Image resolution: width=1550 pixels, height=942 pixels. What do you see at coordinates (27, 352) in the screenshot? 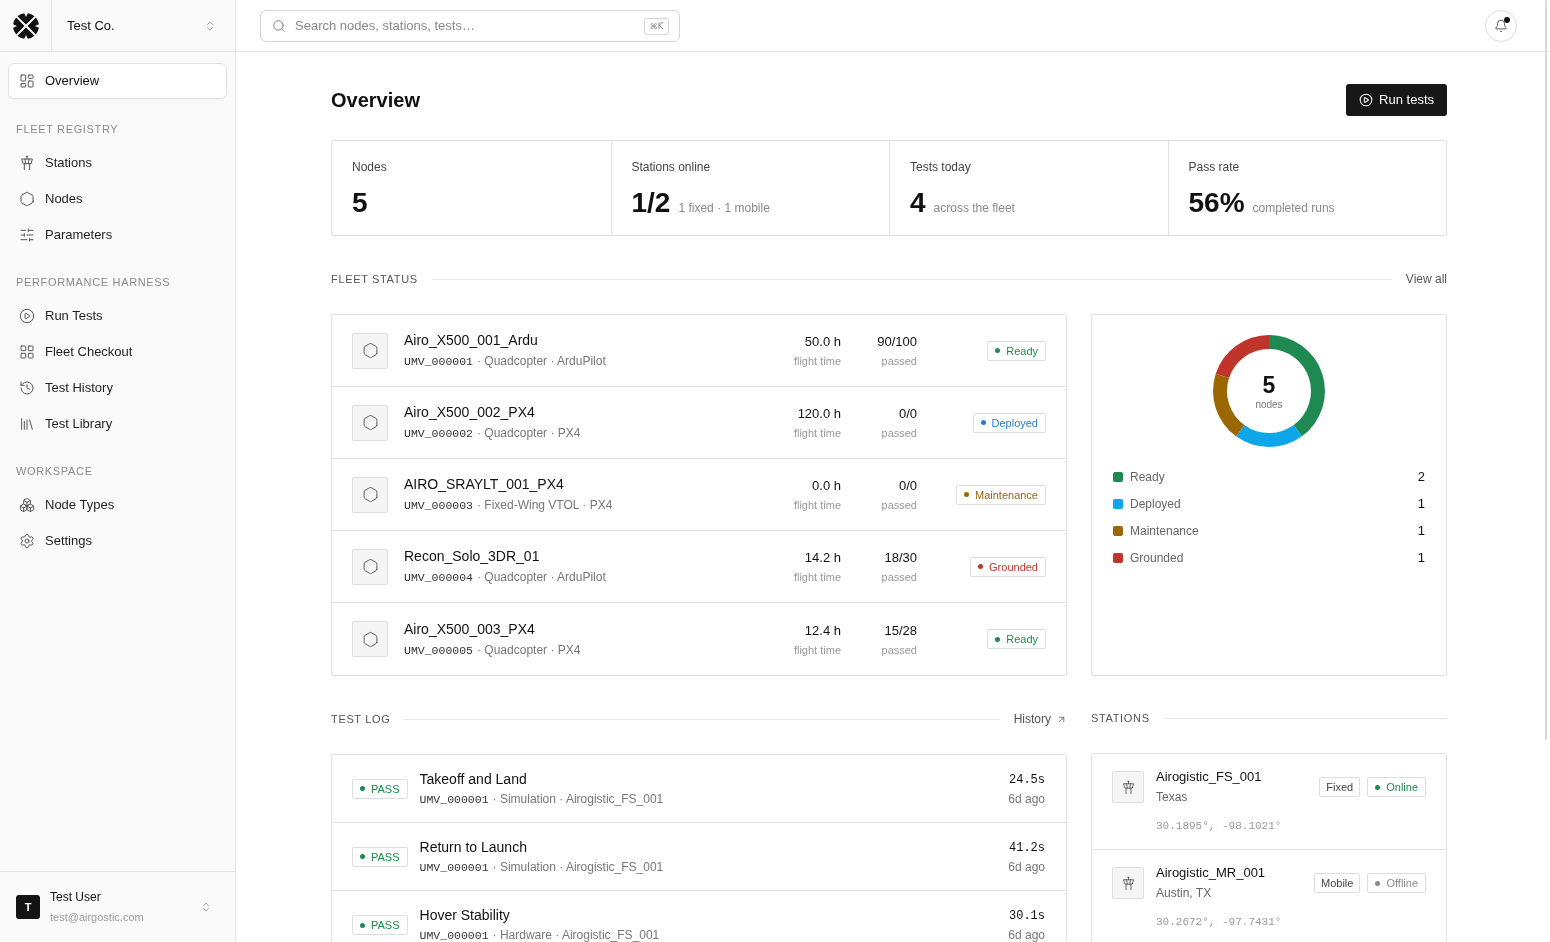
I see `grid-icon` at bounding box center [27, 352].